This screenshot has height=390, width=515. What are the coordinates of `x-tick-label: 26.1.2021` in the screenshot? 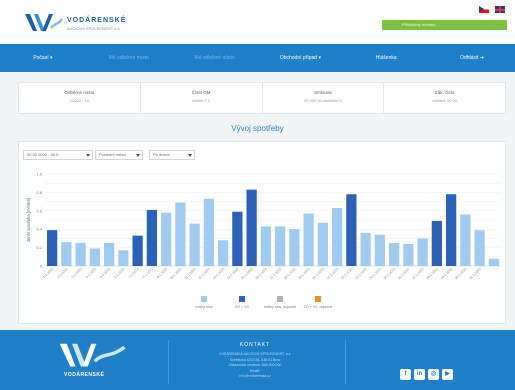 It's located at (404, 274).